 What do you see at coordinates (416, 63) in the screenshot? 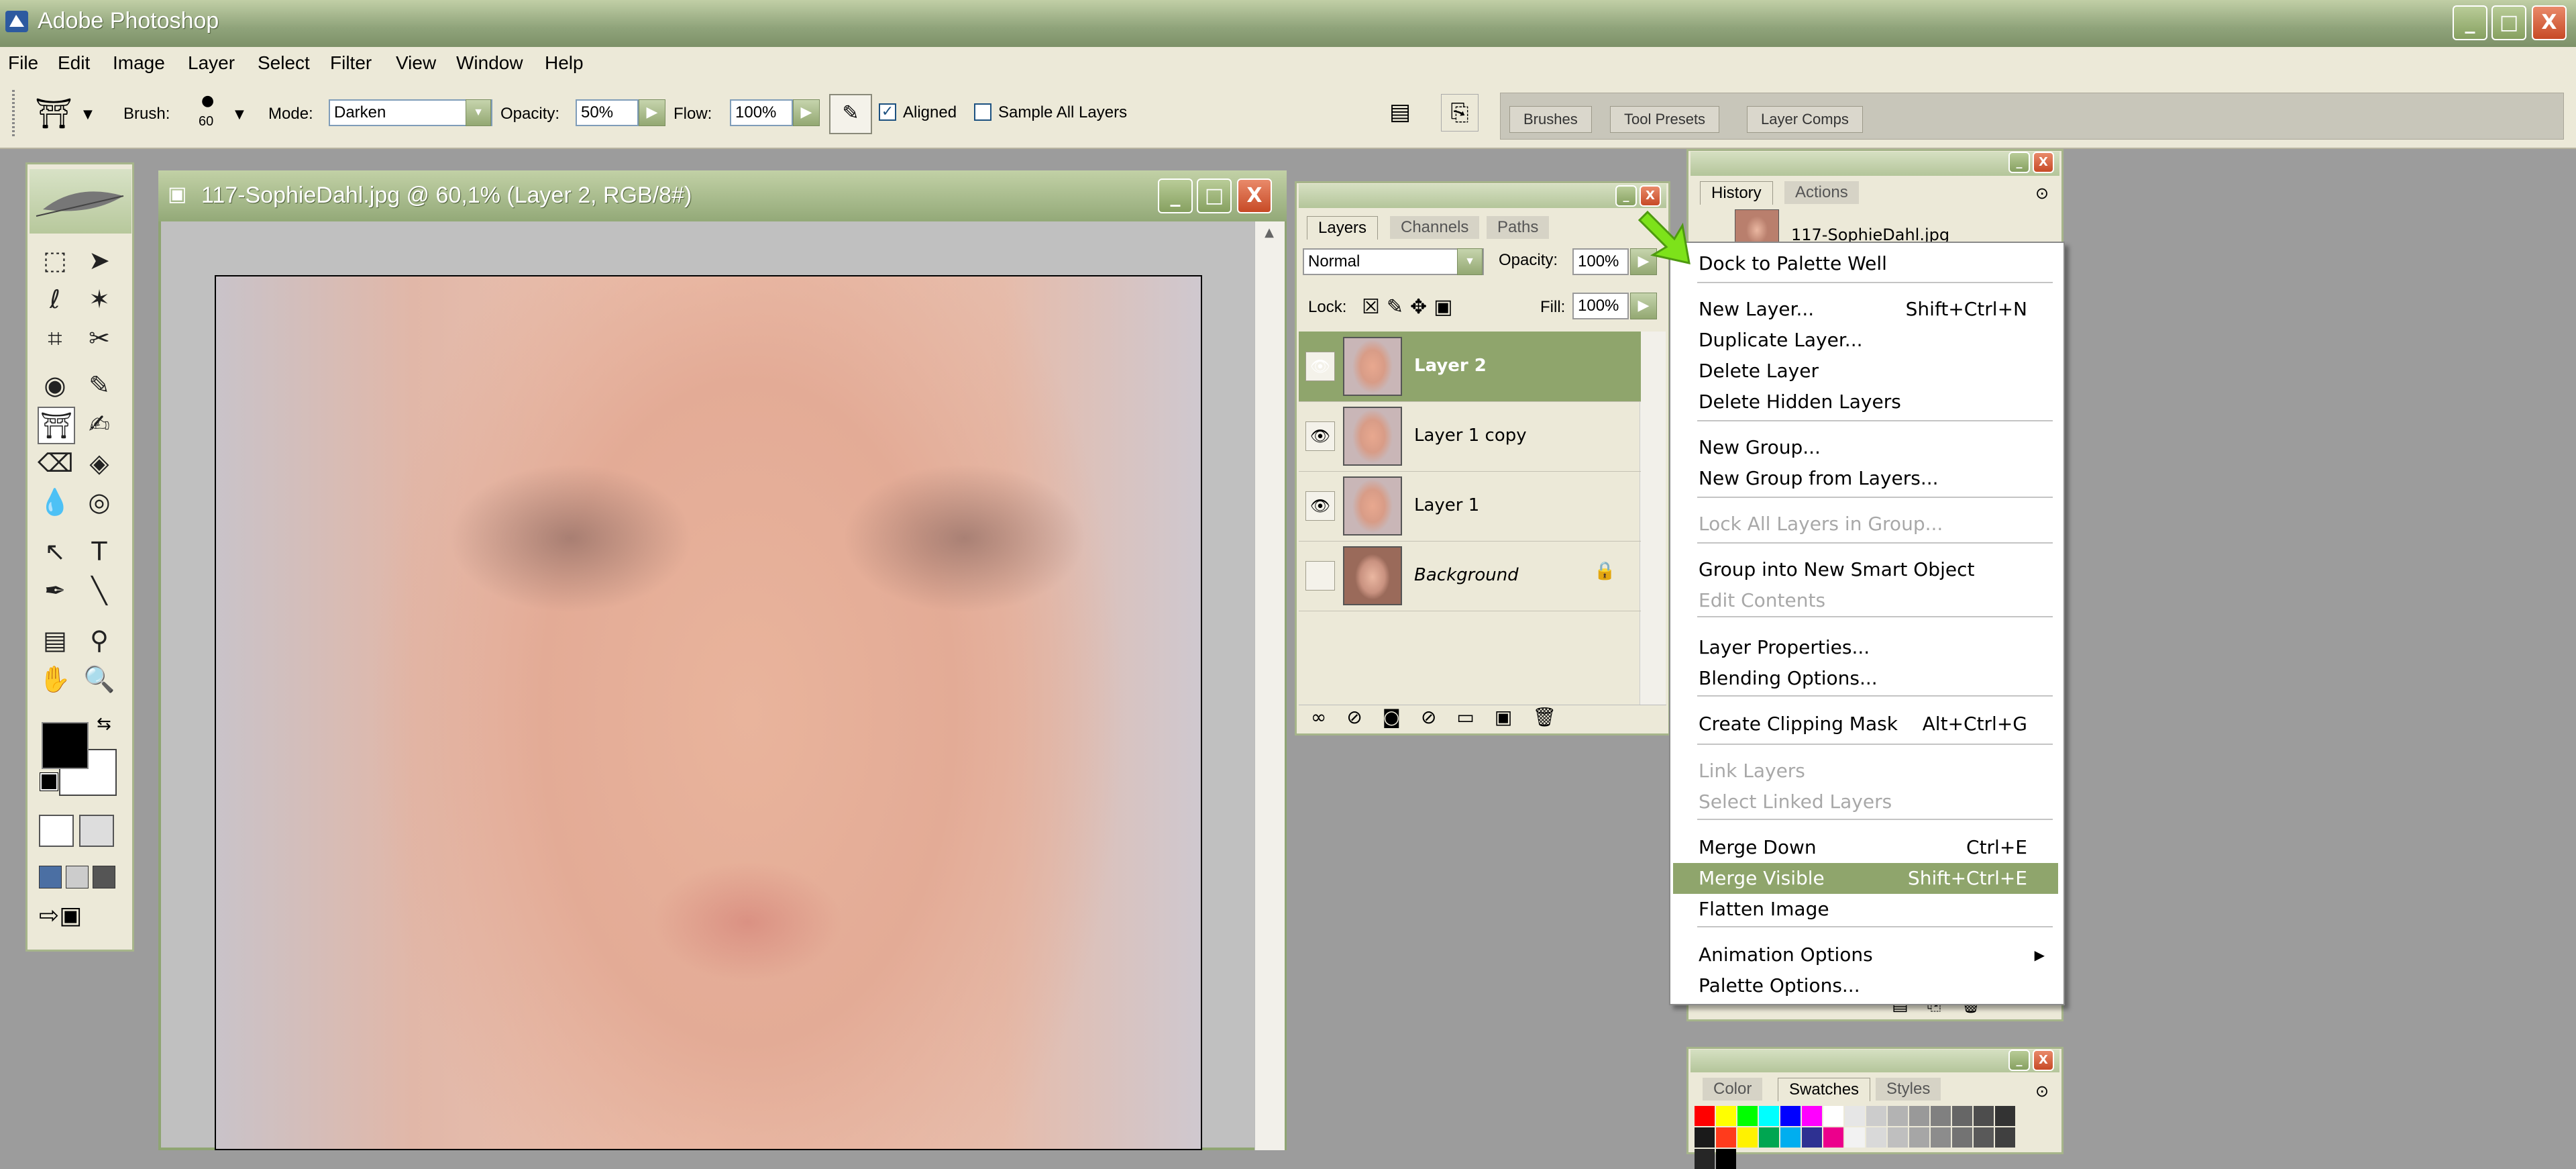
I see `menu-view: View` at bounding box center [416, 63].